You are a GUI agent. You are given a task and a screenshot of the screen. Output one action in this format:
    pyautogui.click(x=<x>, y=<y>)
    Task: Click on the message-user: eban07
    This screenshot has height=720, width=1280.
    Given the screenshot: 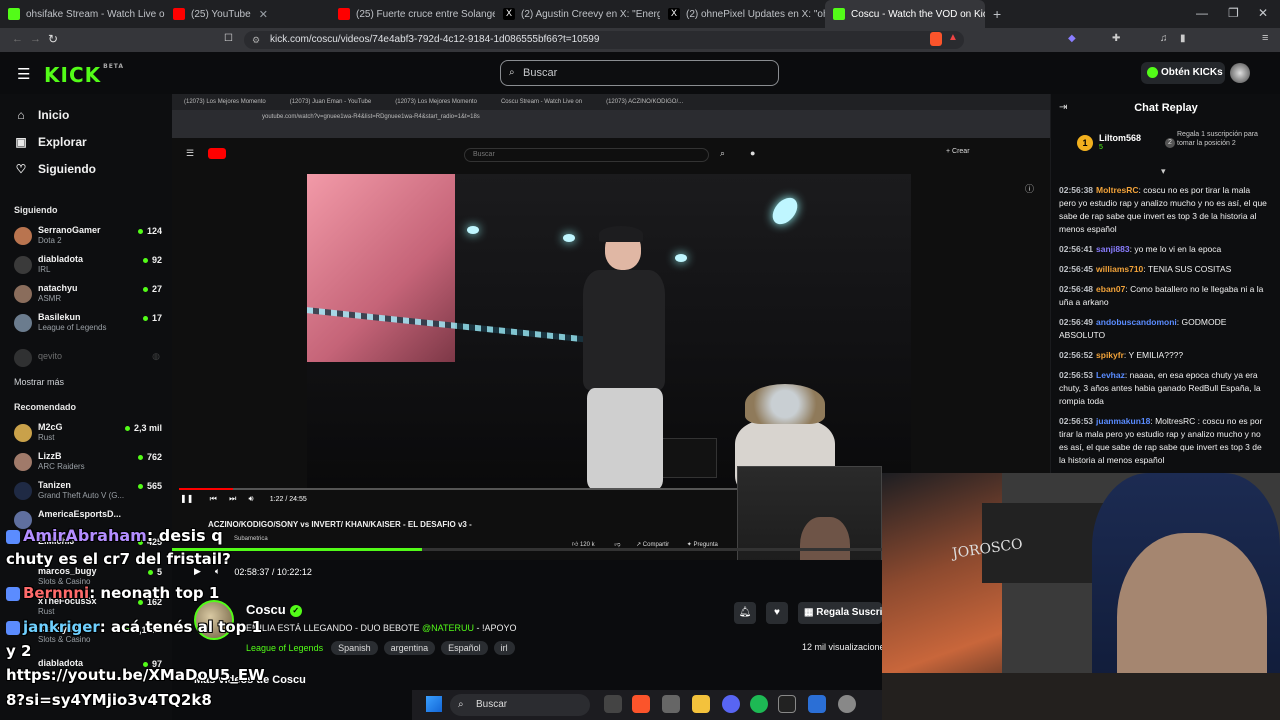 What is the action you would take?
    pyautogui.click(x=1110, y=289)
    